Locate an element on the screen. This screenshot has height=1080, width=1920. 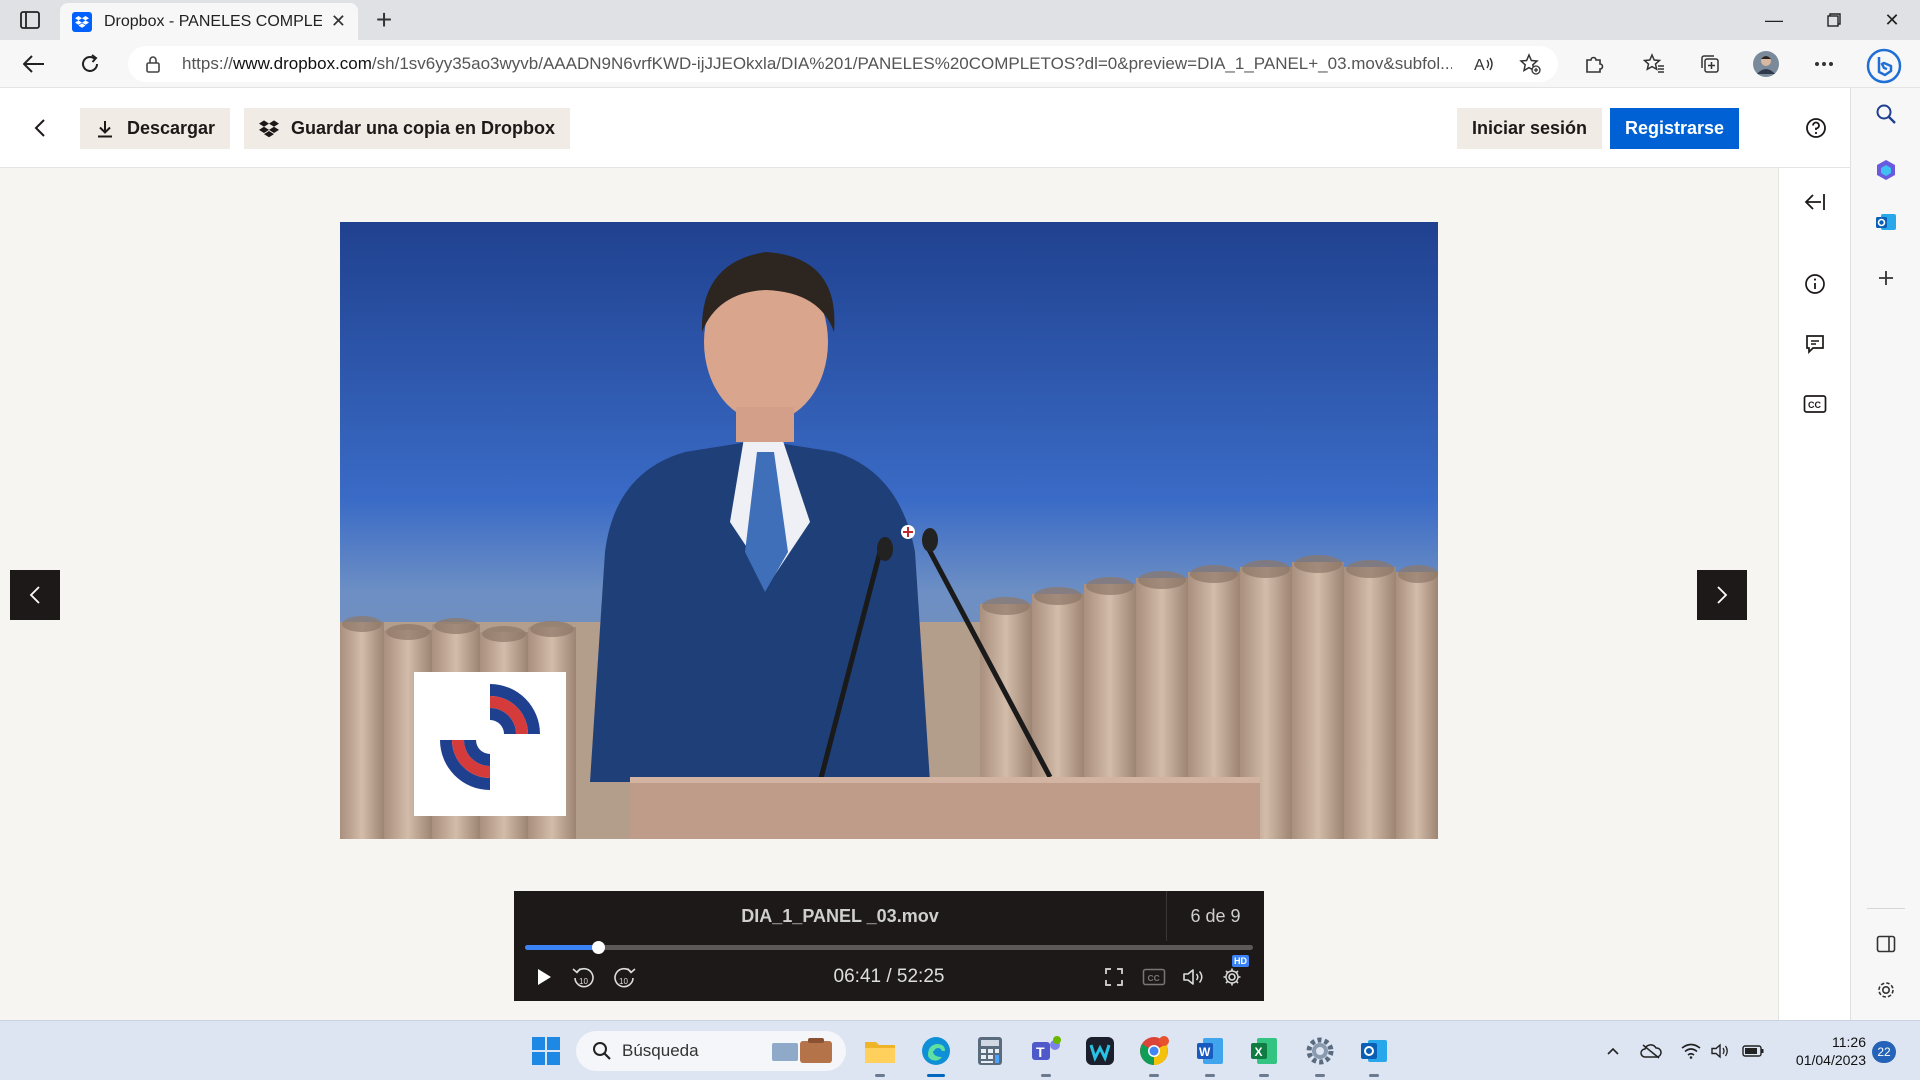
previous-file-button is located at coordinates (35, 595).